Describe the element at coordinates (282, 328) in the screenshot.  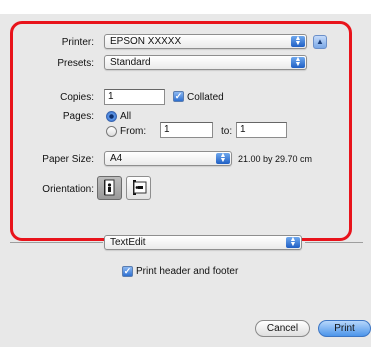
I see `cancel-button: Cancel` at that location.